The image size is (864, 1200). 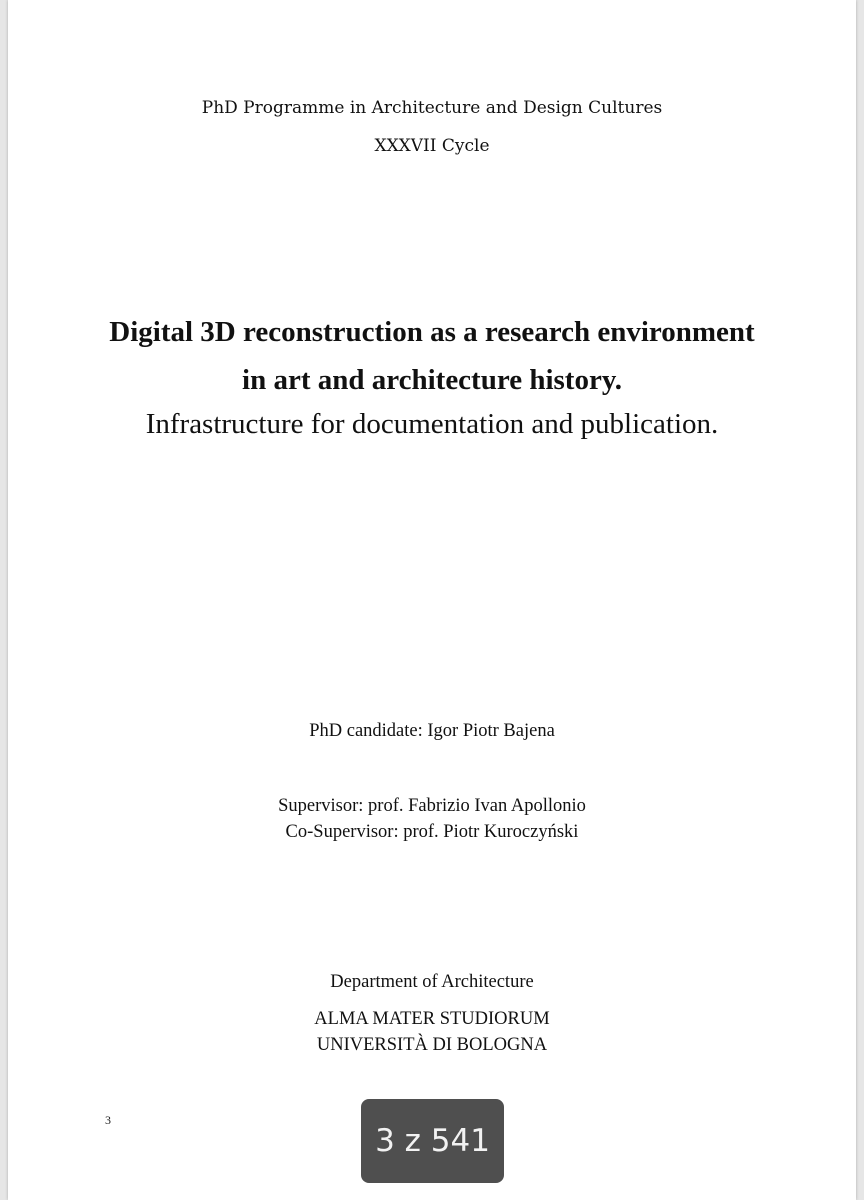 I want to click on page-number: 3, so click(x=108, y=1120).